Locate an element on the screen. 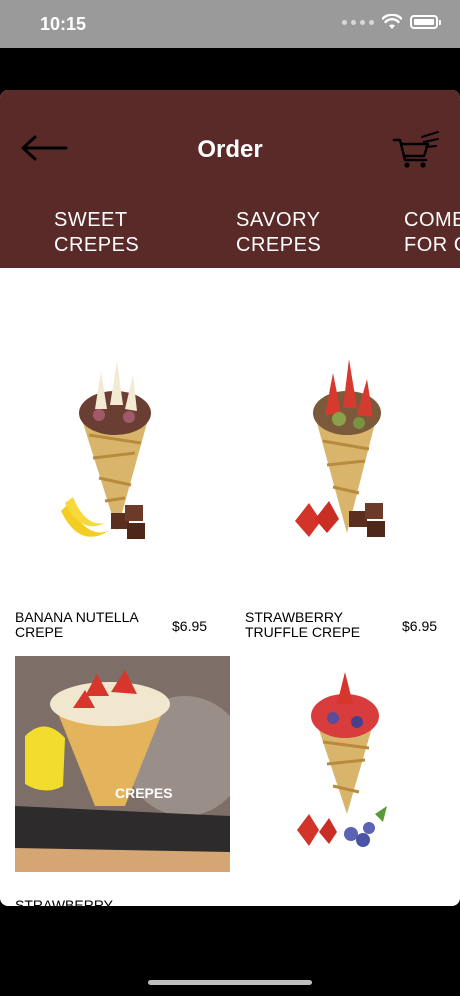 The height and width of the screenshot is (996, 460). battery-icon is located at coordinates (425, 22).